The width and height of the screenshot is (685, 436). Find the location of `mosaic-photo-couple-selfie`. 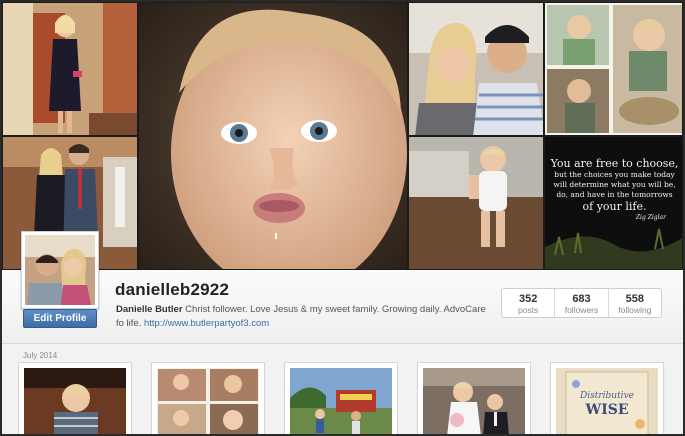

mosaic-photo-couple-selfie is located at coordinates (476, 69).